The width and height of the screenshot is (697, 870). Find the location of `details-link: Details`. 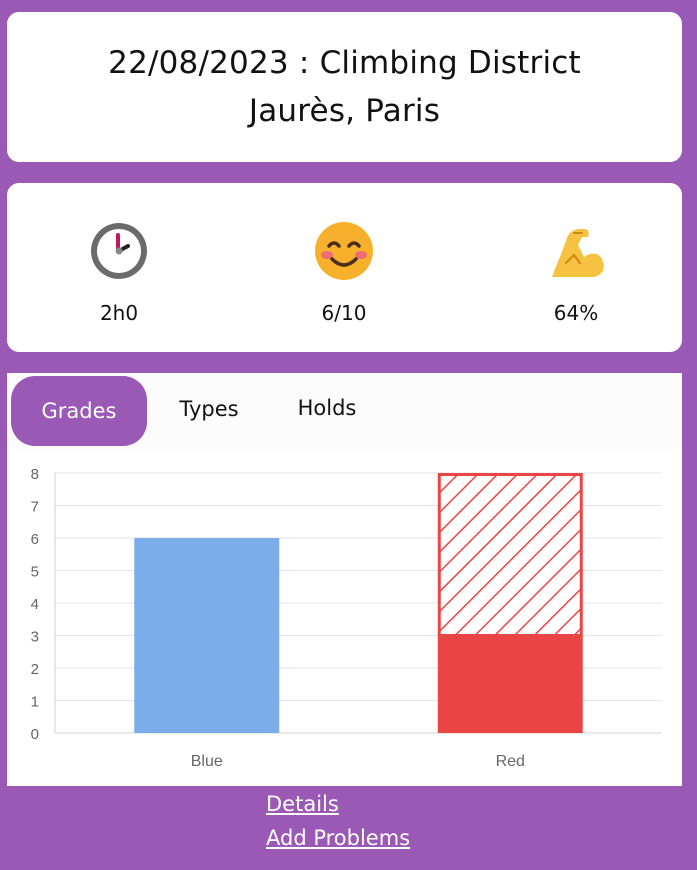

details-link: Details is located at coordinates (338, 804).